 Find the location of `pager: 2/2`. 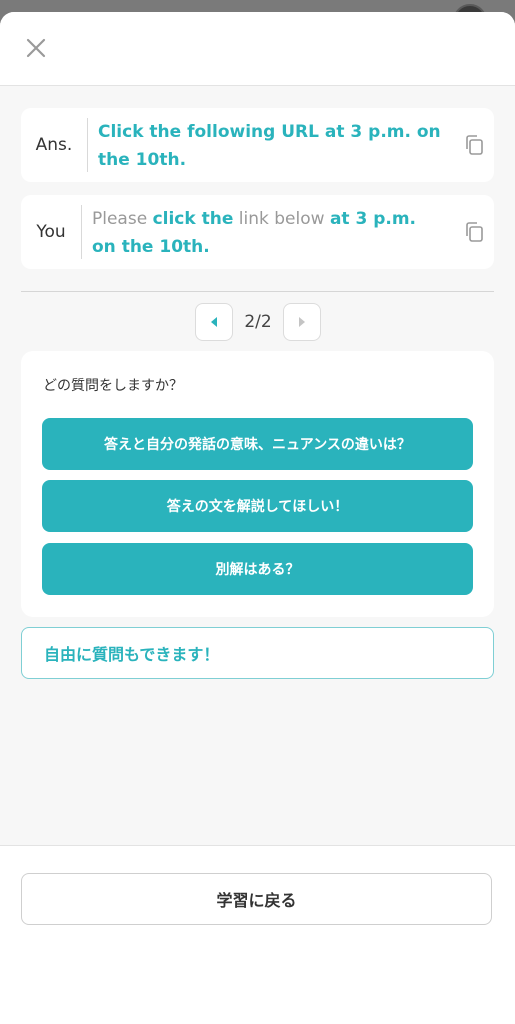

pager: 2/2 is located at coordinates (258, 322).